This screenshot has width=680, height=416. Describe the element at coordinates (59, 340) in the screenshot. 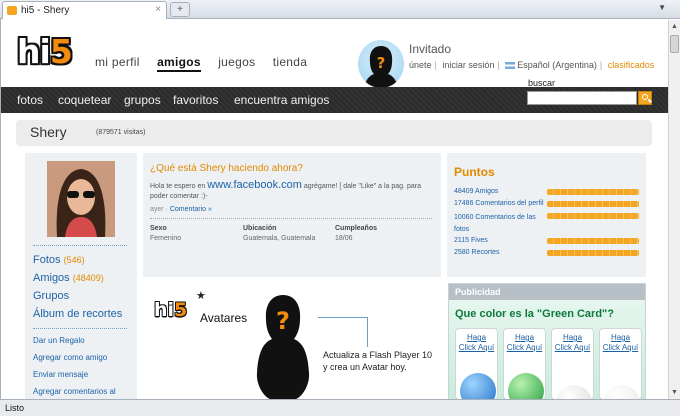

I see `give-gift-link: Dar un Regalo` at that location.